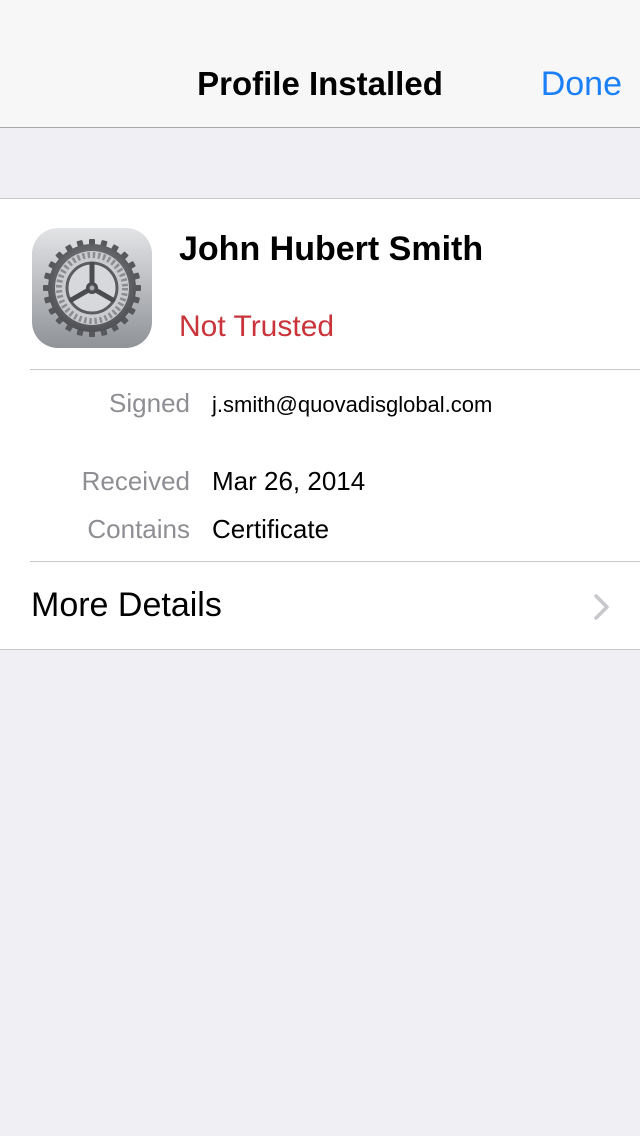 This screenshot has height=1136, width=640. Describe the element at coordinates (149, 403) in the screenshot. I see `signed-label: Signed` at that location.